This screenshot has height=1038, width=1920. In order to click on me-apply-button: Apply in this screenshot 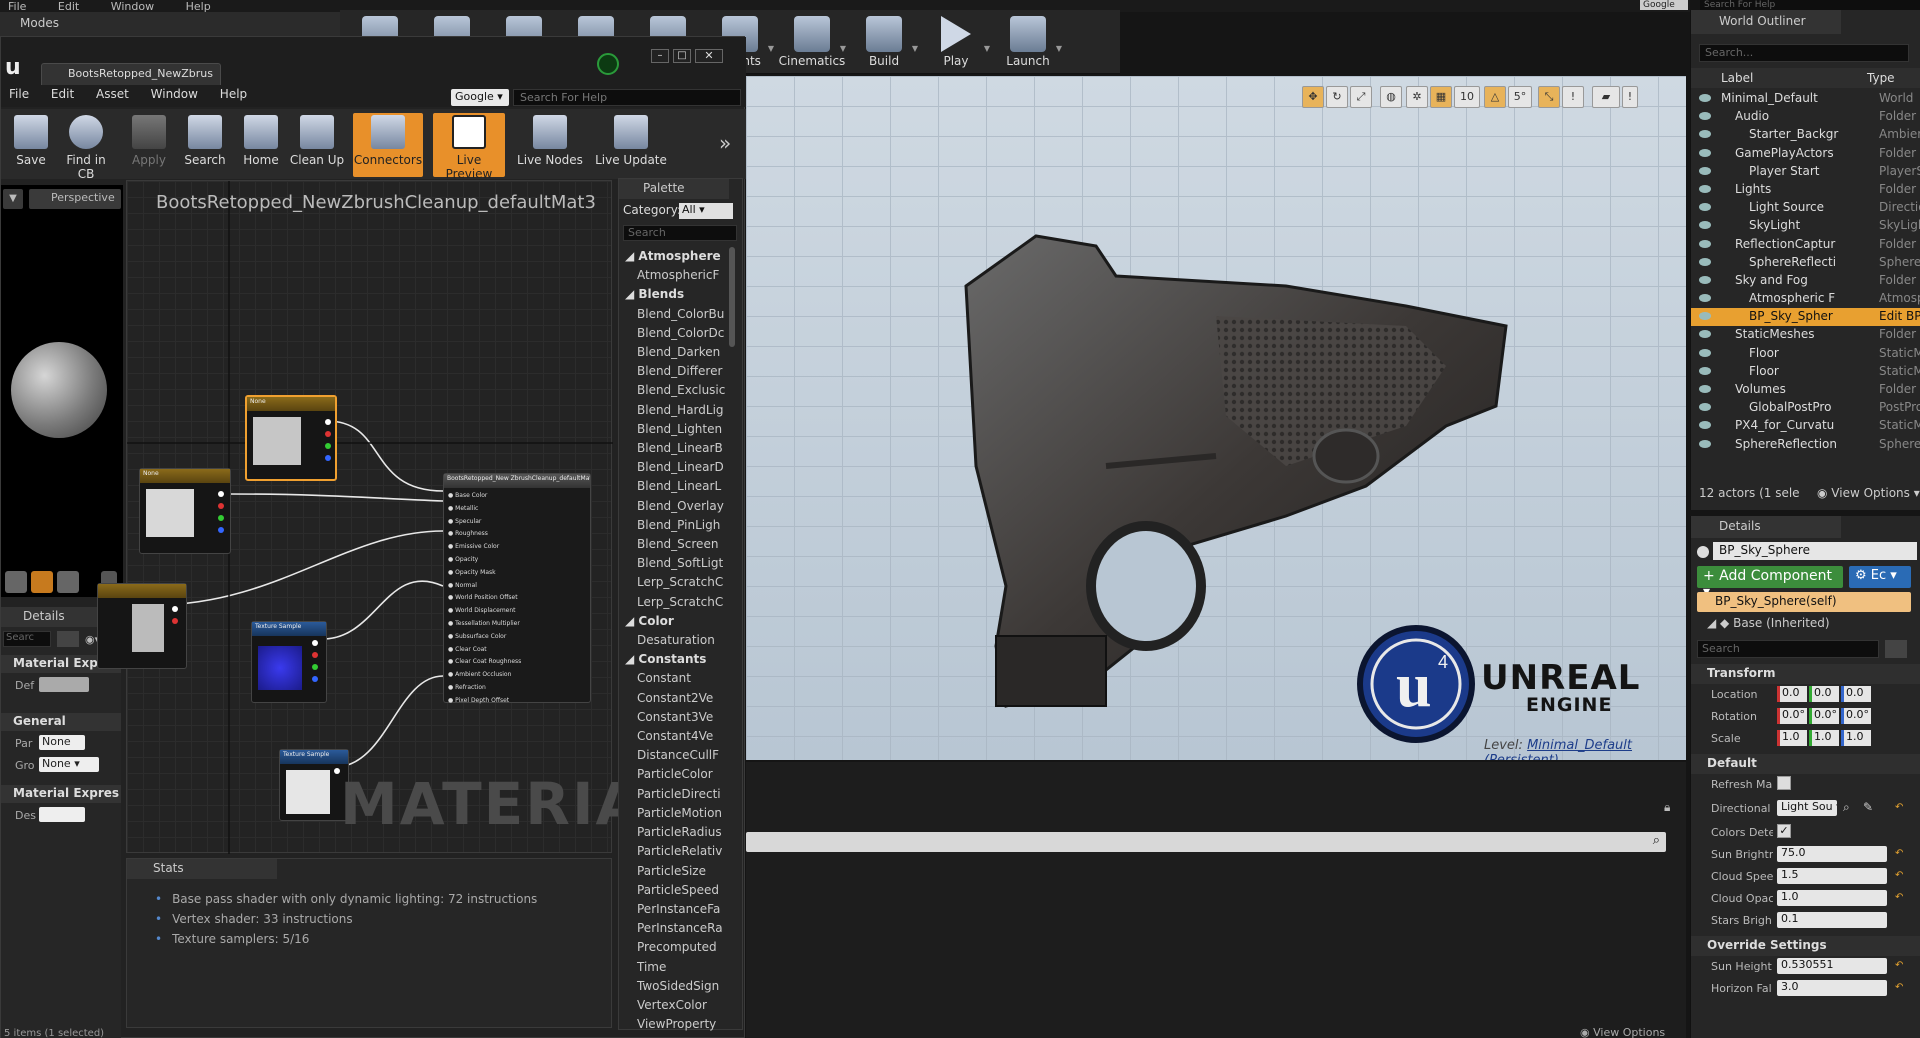, I will do `click(149, 145)`.